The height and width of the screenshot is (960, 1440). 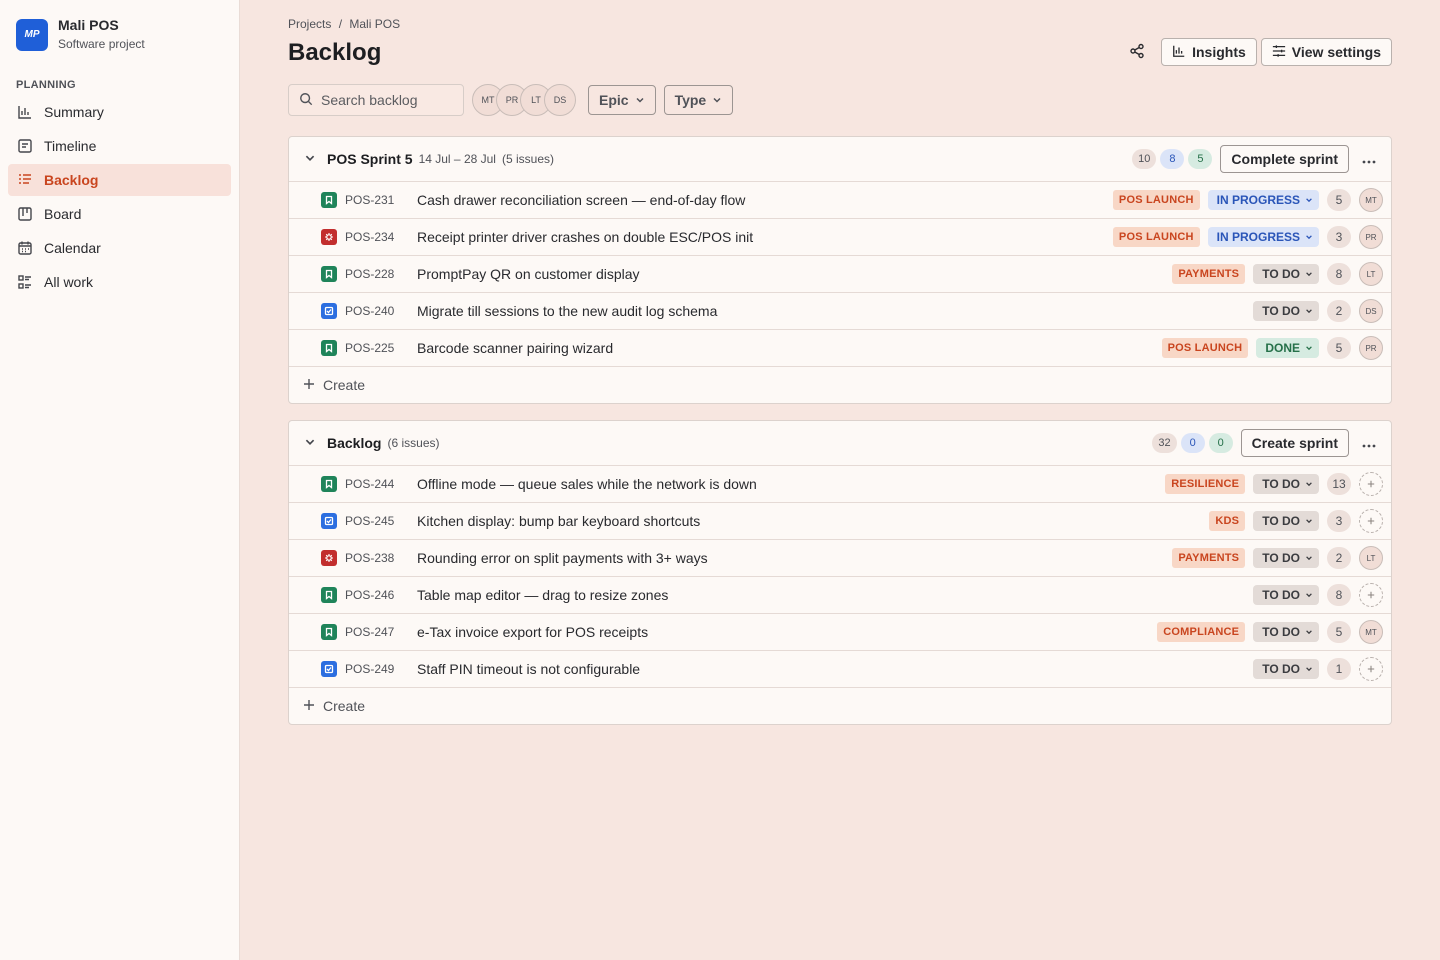 I want to click on share-button, so click(x=1137, y=52).